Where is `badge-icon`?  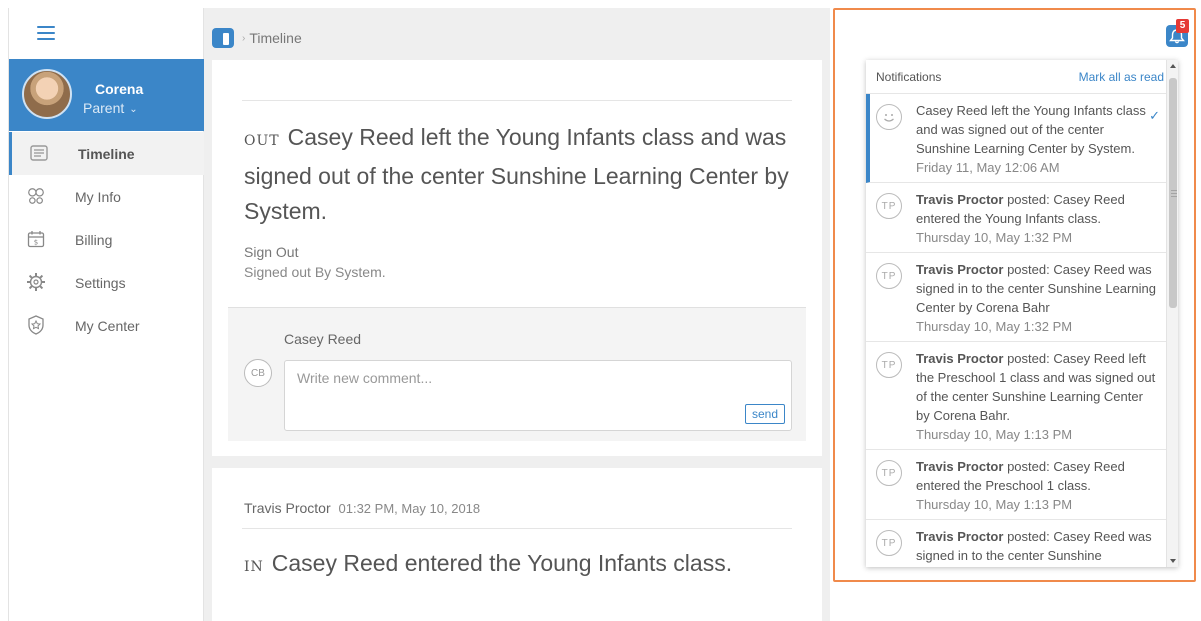 badge-icon is located at coordinates (36, 325).